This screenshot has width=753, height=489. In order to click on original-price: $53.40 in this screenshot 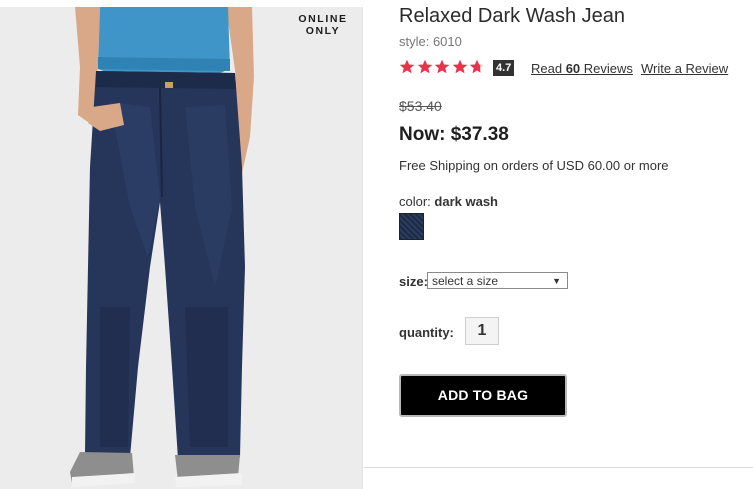, I will do `click(420, 106)`.